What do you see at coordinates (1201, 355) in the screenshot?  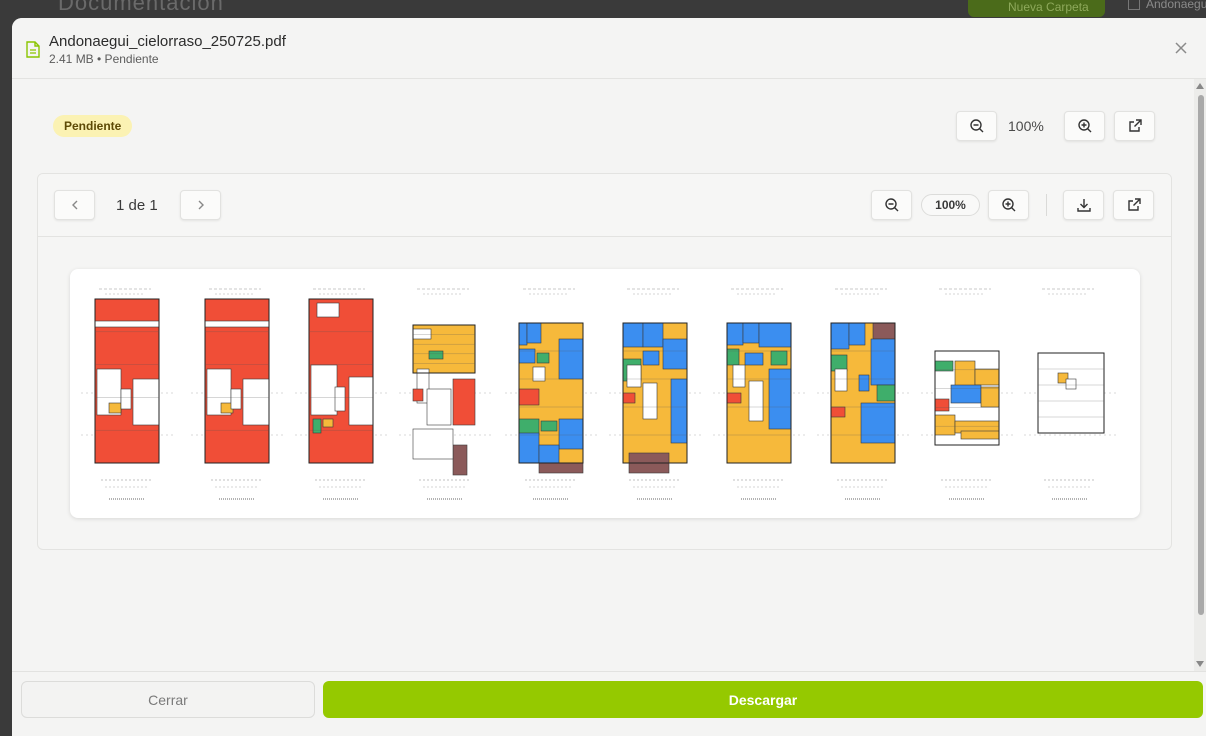 I see `scrollbar-thumb` at bounding box center [1201, 355].